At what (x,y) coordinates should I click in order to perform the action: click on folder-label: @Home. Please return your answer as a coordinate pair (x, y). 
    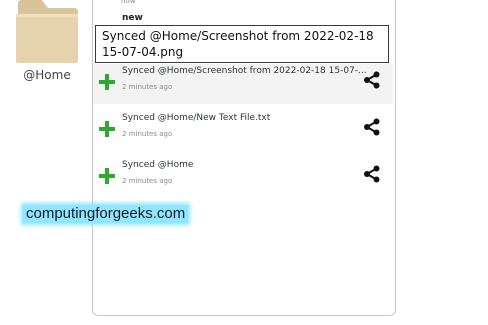
    Looking at the image, I should click on (47, 75).